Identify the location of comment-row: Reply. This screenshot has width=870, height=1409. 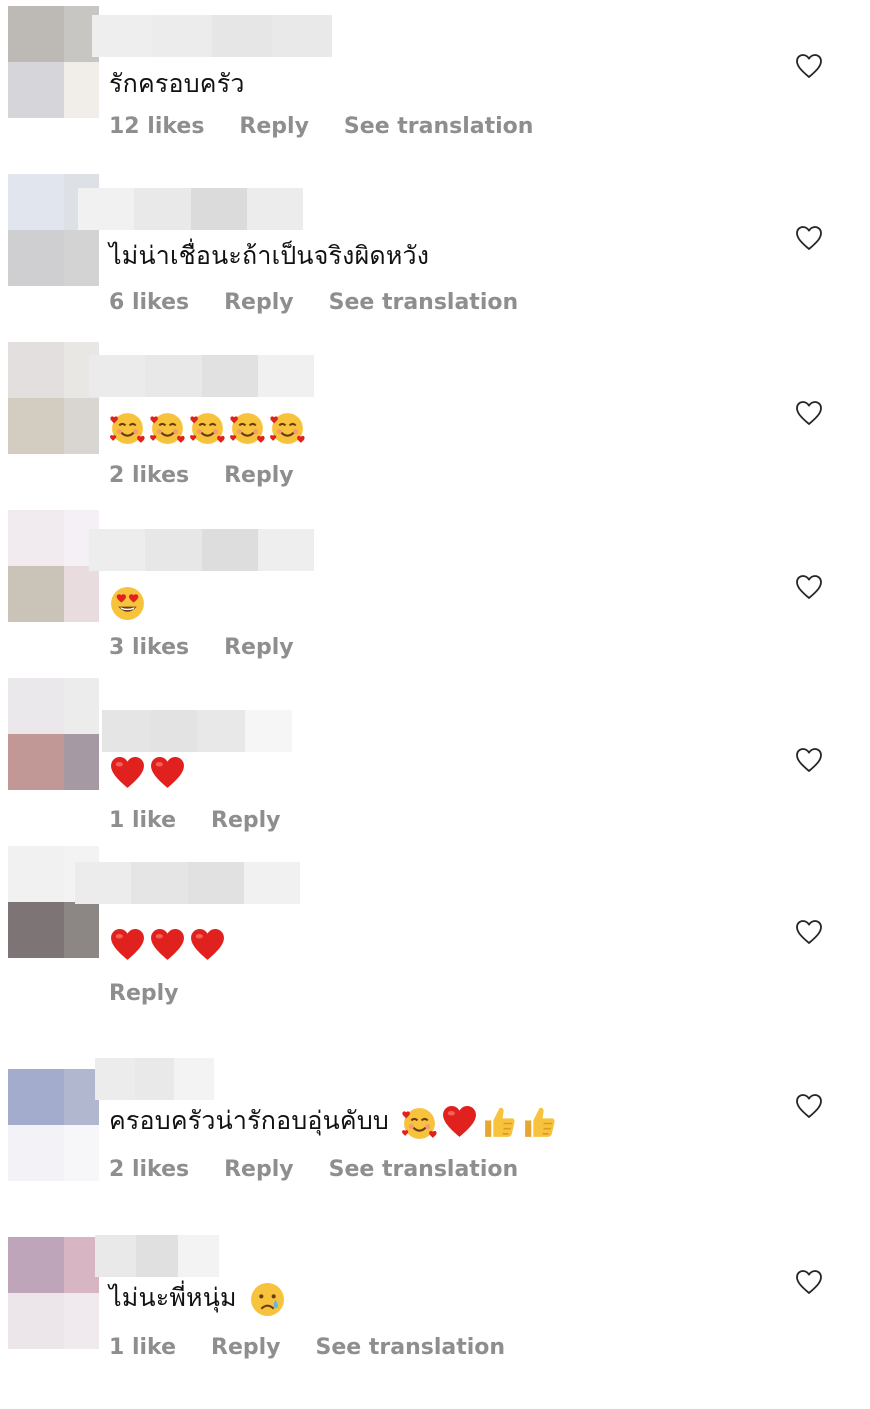
(435, 932).